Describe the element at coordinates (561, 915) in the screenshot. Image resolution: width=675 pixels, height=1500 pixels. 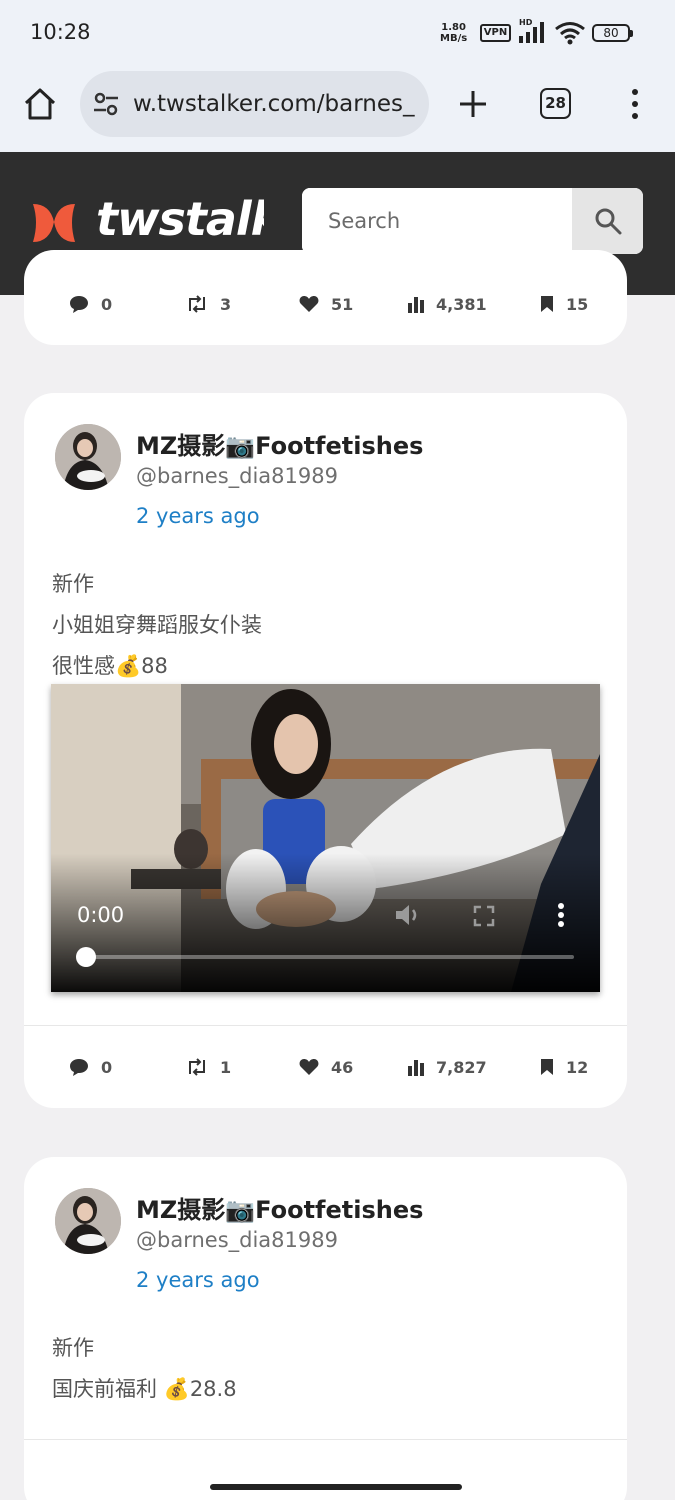
I see `video-more-options-icon` at that location.